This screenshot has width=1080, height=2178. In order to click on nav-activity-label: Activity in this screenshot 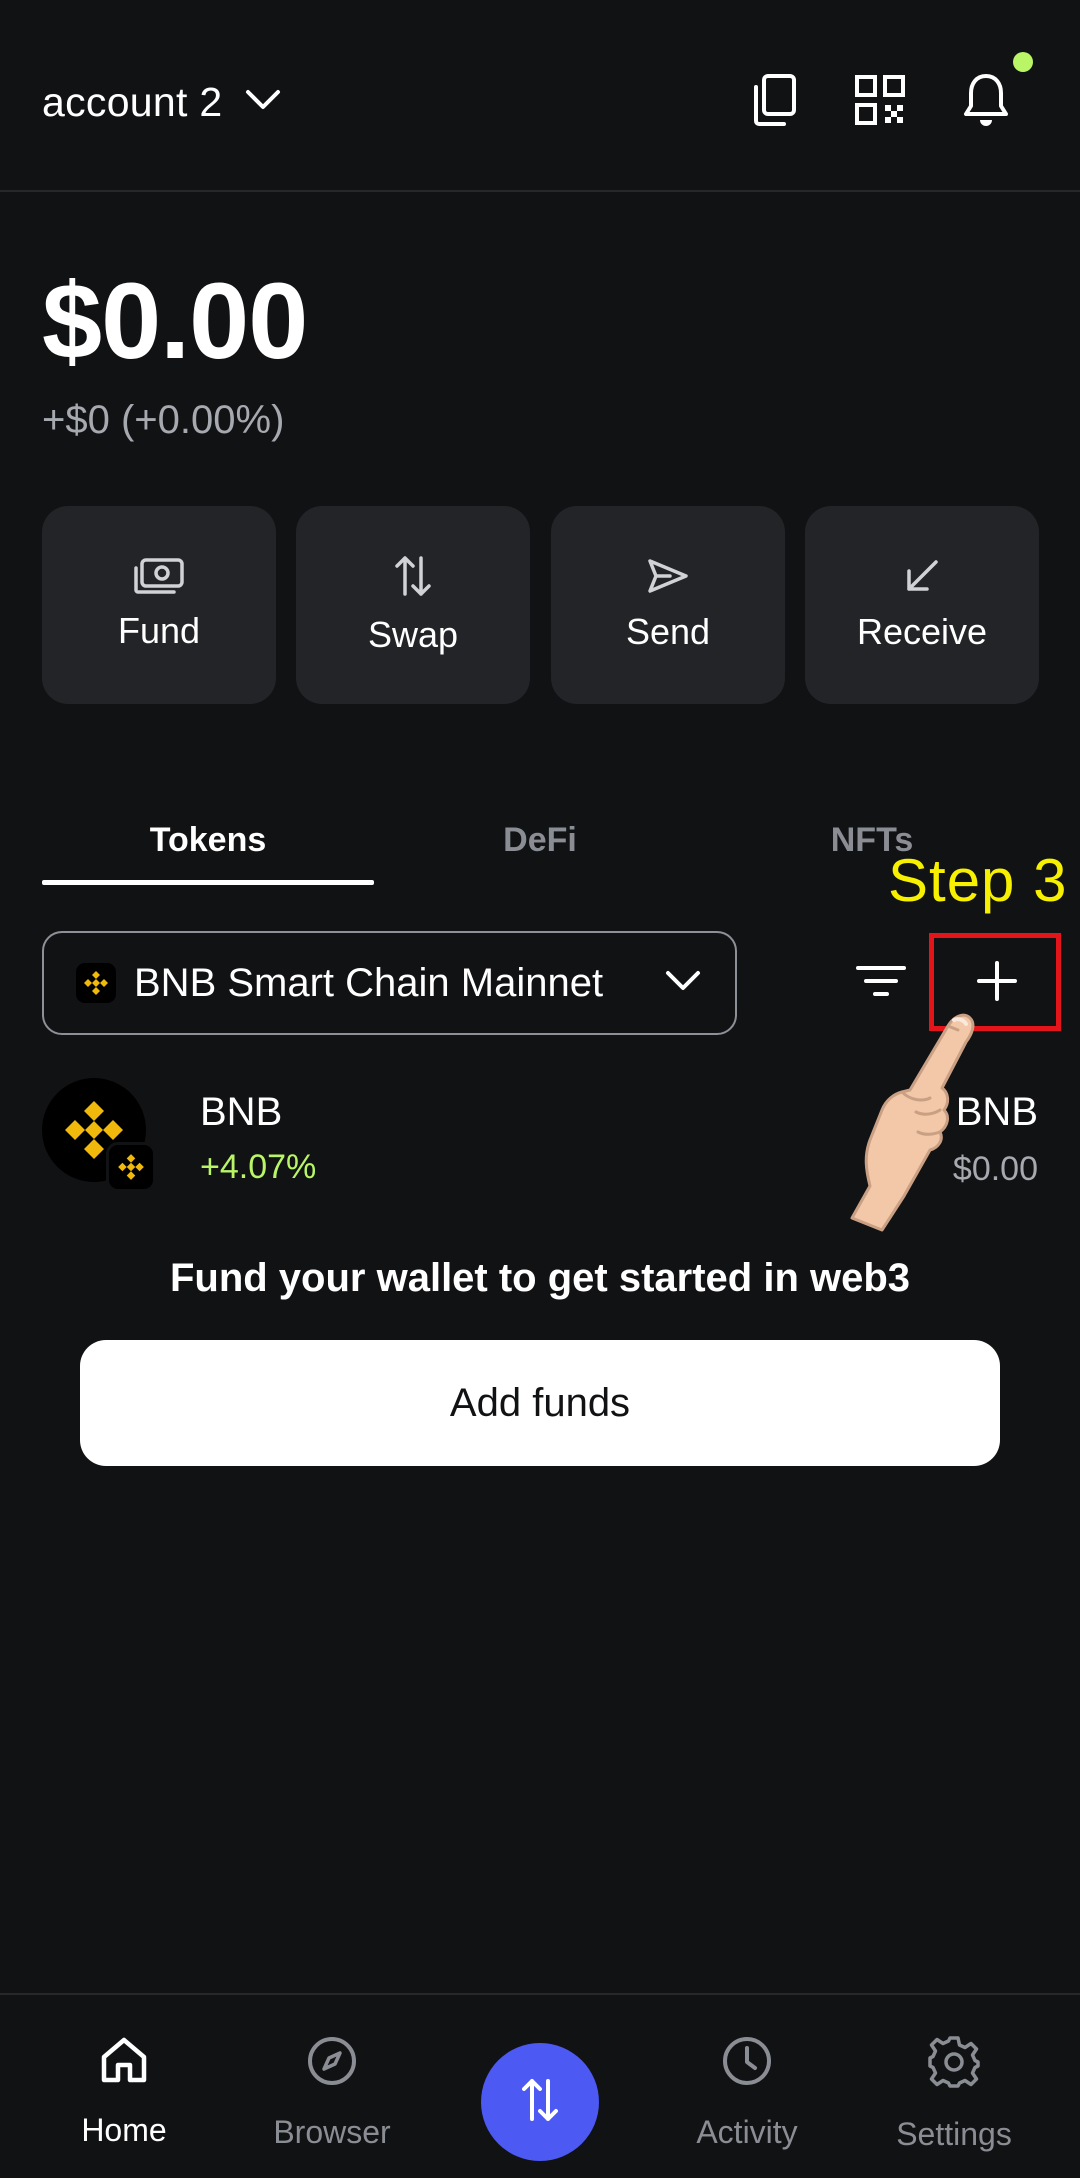, I will do `click(747, 2132)`.